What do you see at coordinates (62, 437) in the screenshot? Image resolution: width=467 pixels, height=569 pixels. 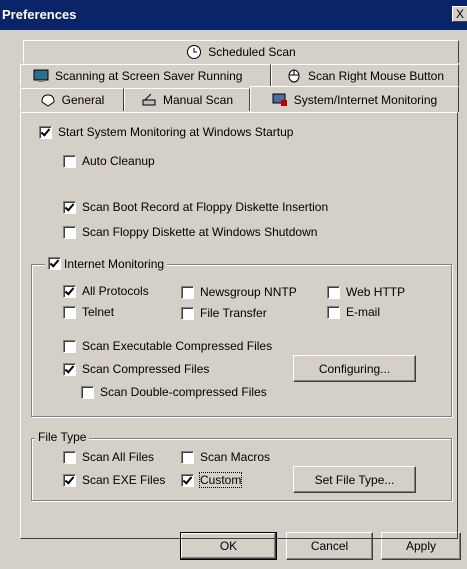 I see `file-type-legend: File Type` at bounding box center [62, 437].